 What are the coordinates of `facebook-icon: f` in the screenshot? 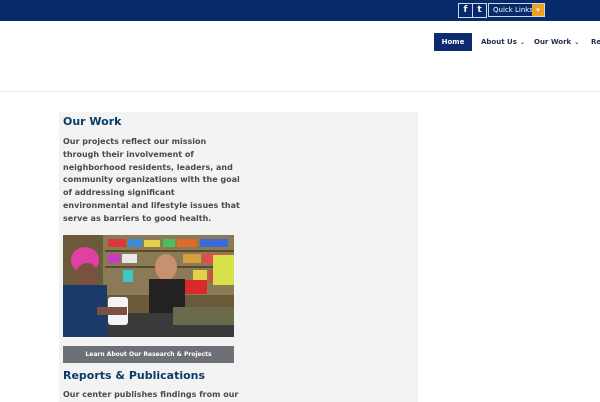 It's located at (465, 10).